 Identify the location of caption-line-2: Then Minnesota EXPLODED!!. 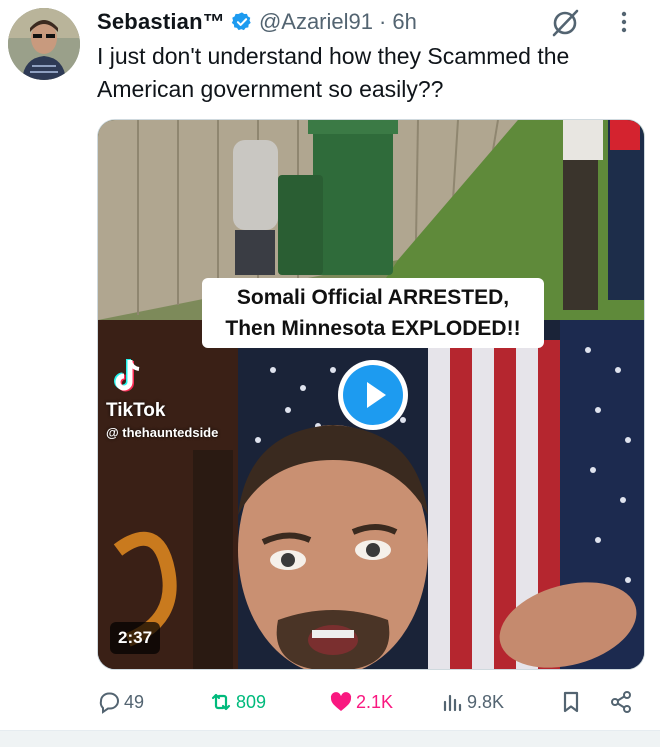
(373, 328).